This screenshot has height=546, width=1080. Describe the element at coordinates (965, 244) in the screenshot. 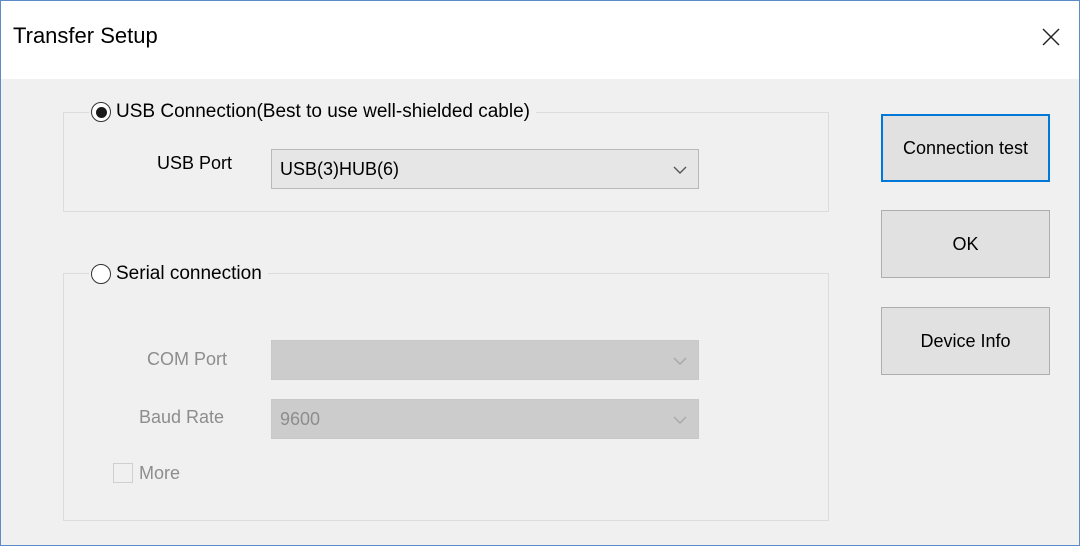

I see `ok-button: OK` at that location.